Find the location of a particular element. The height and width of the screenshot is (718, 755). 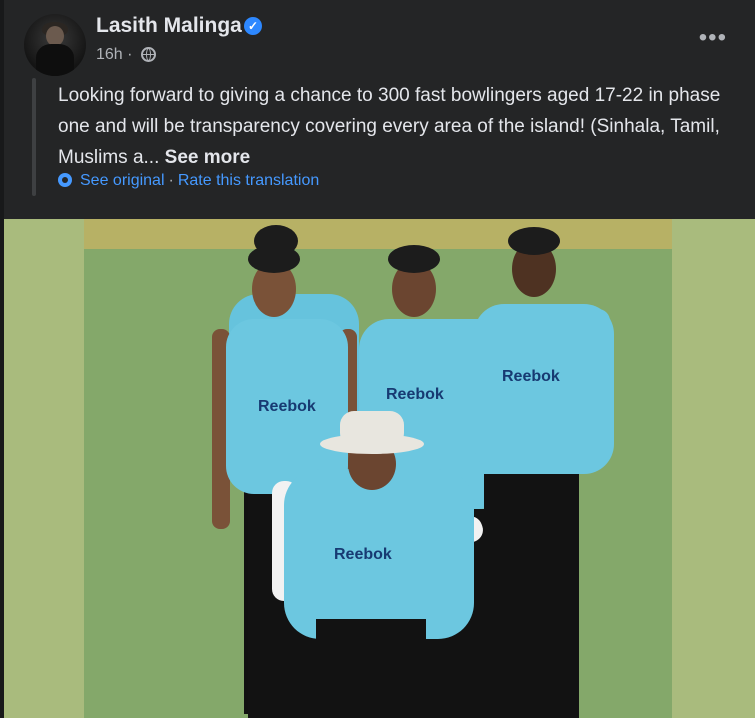

rate-translation-link: Rate this translation is located at coordinates (248, 180).